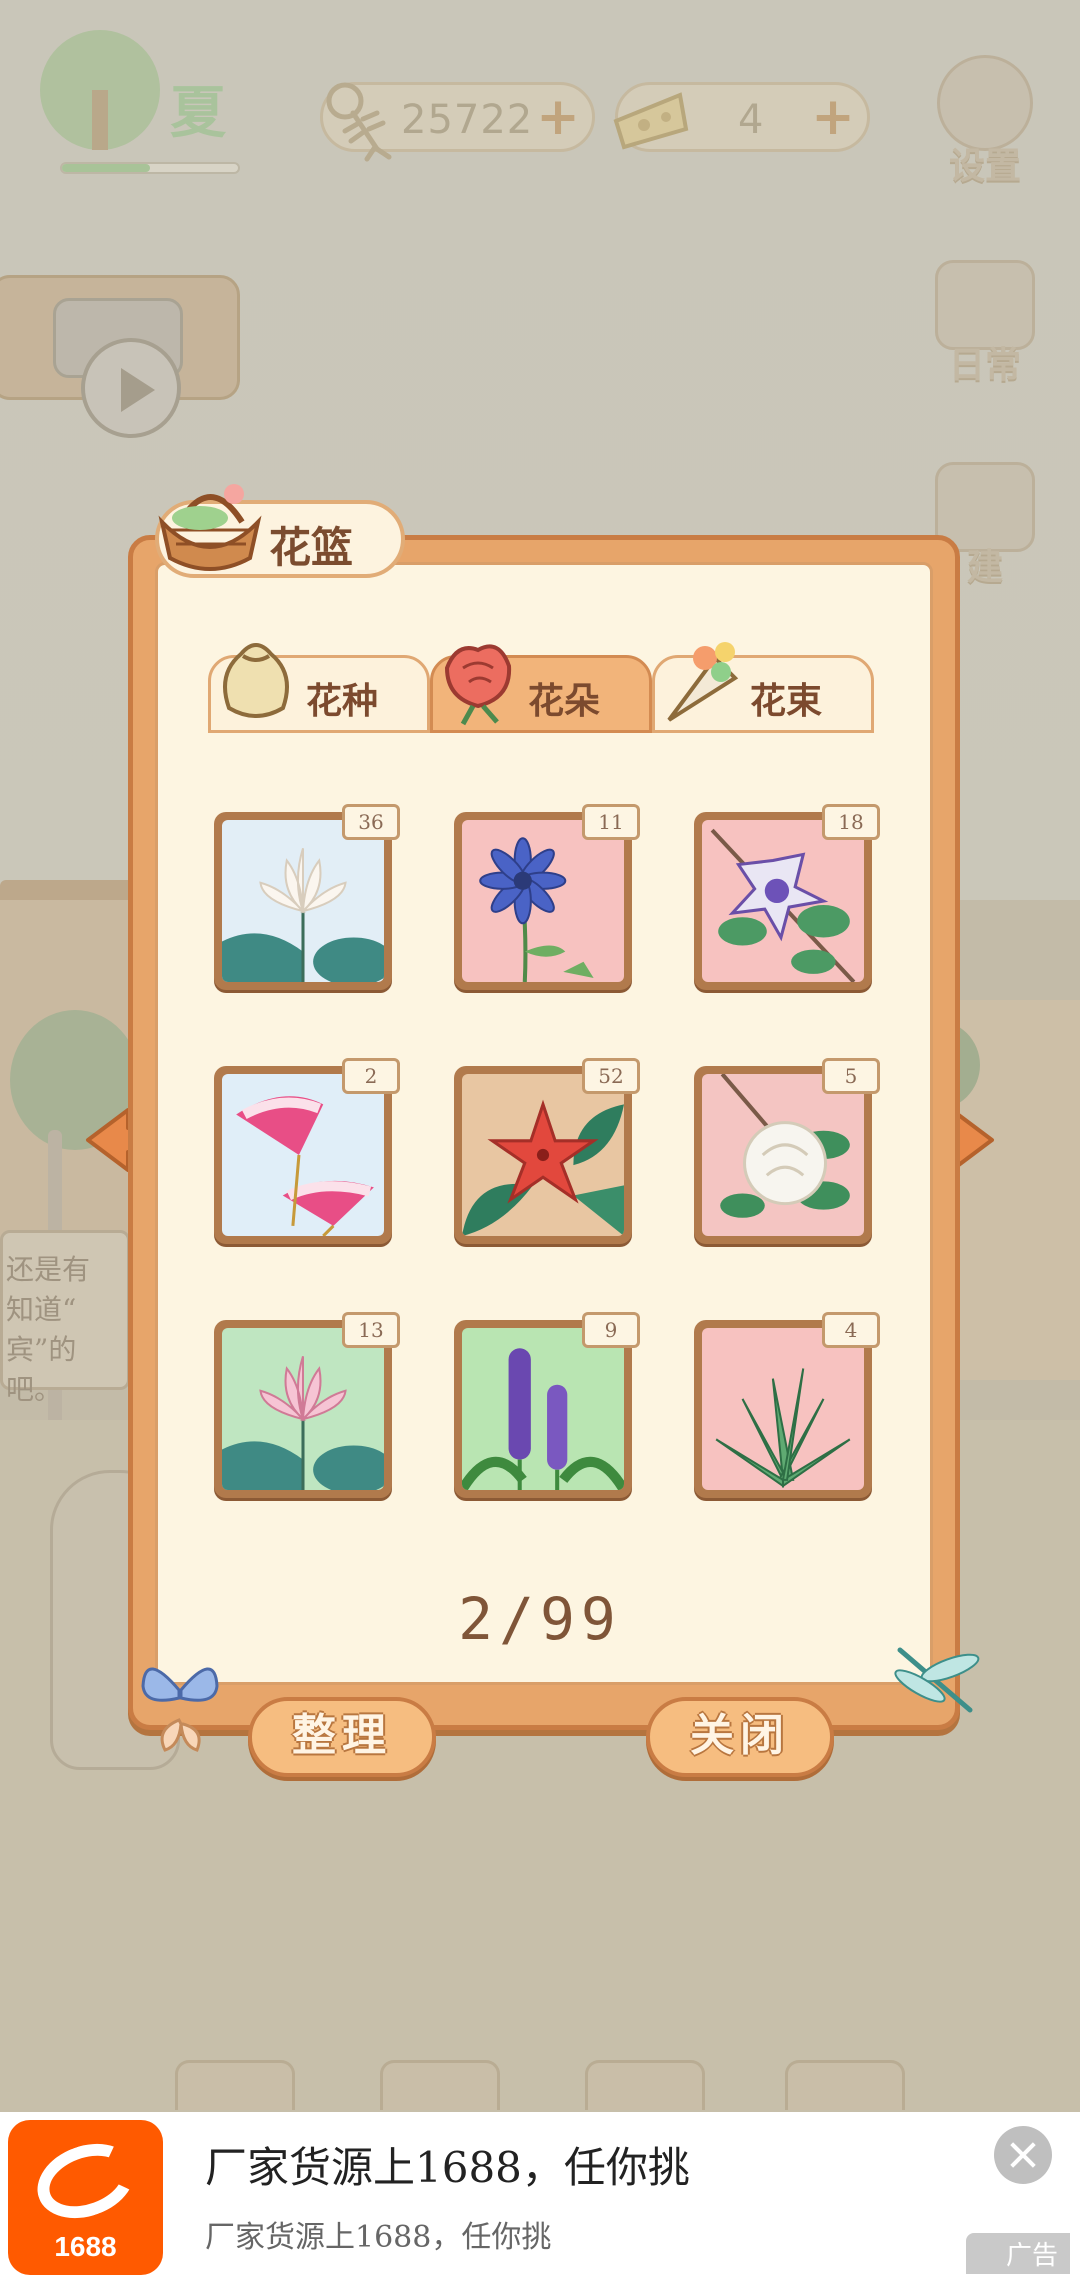 Image resolution: width=1080 pixels, height=2280 pixels. What do you see at coordinates (937, 1680) in the screenshot?
I see `dragonfly-icon` at bounding box center [937, 1680].